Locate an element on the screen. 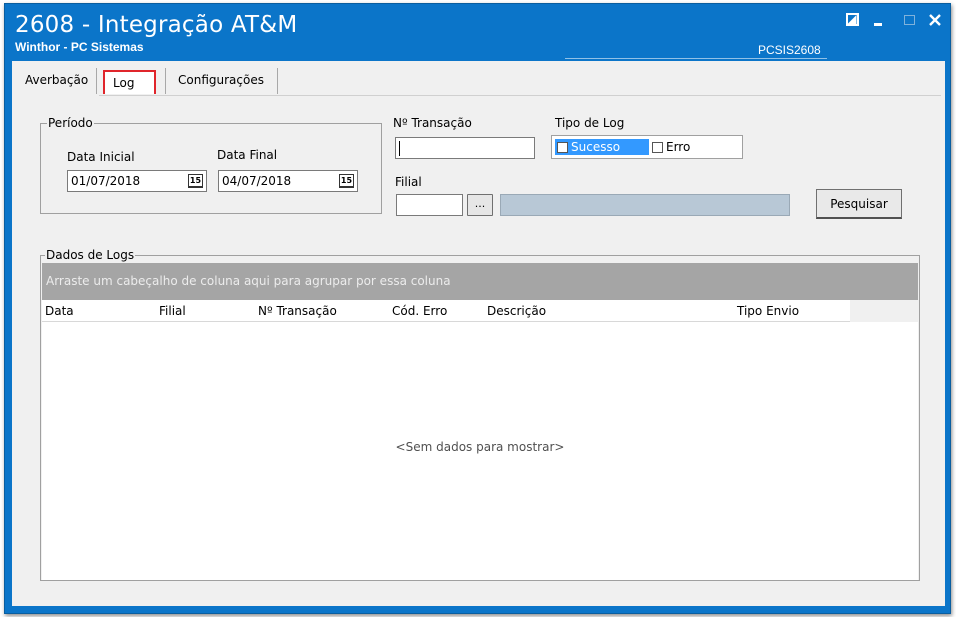  column-header-descricao: Descrição is located at coordinates (516, 311).